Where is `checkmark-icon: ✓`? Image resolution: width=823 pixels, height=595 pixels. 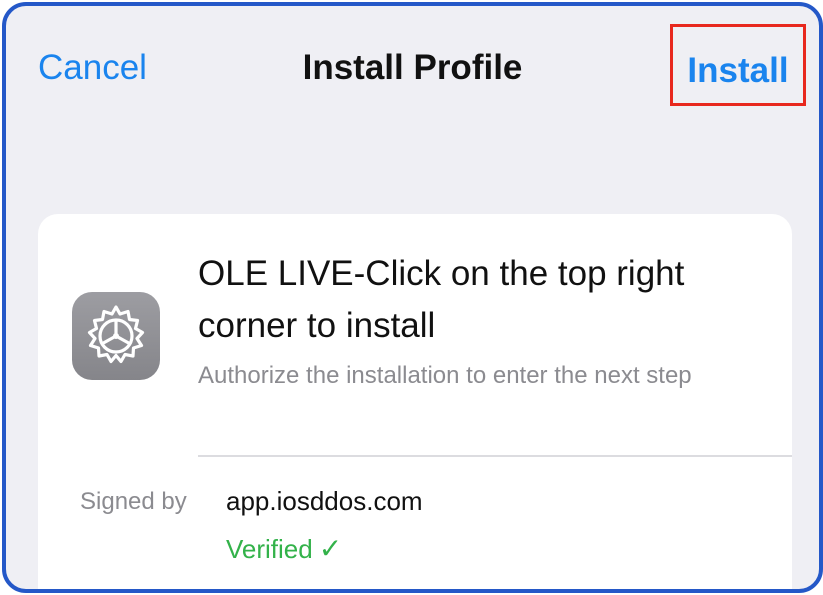 checkmark-icon: ✓ is located at coordinates (330, 548).